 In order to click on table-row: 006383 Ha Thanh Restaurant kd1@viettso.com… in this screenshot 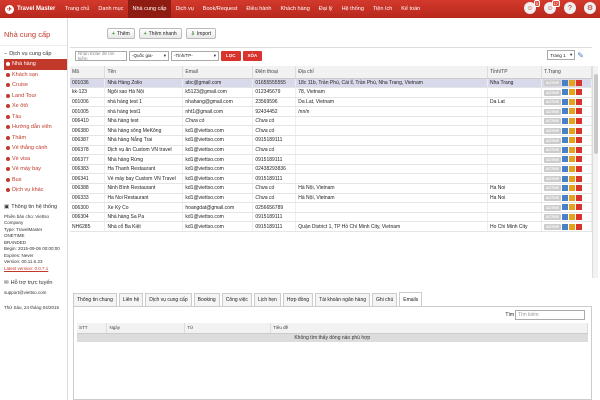, I will do `click(331, 169)`.